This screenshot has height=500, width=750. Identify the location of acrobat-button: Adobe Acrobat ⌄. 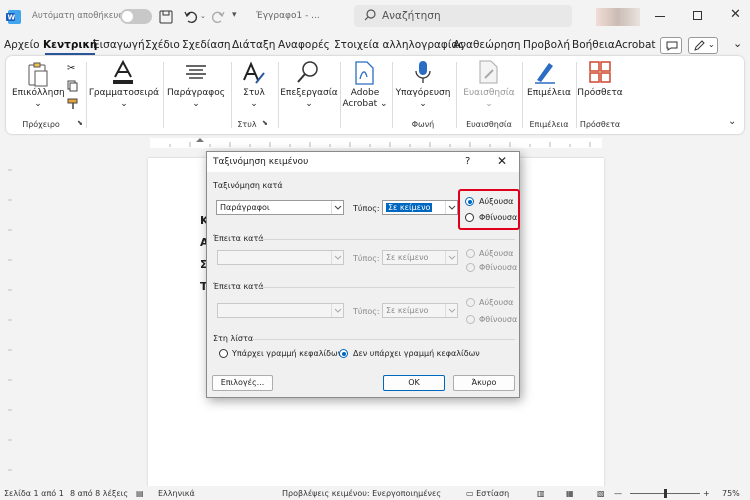
(365, 99).